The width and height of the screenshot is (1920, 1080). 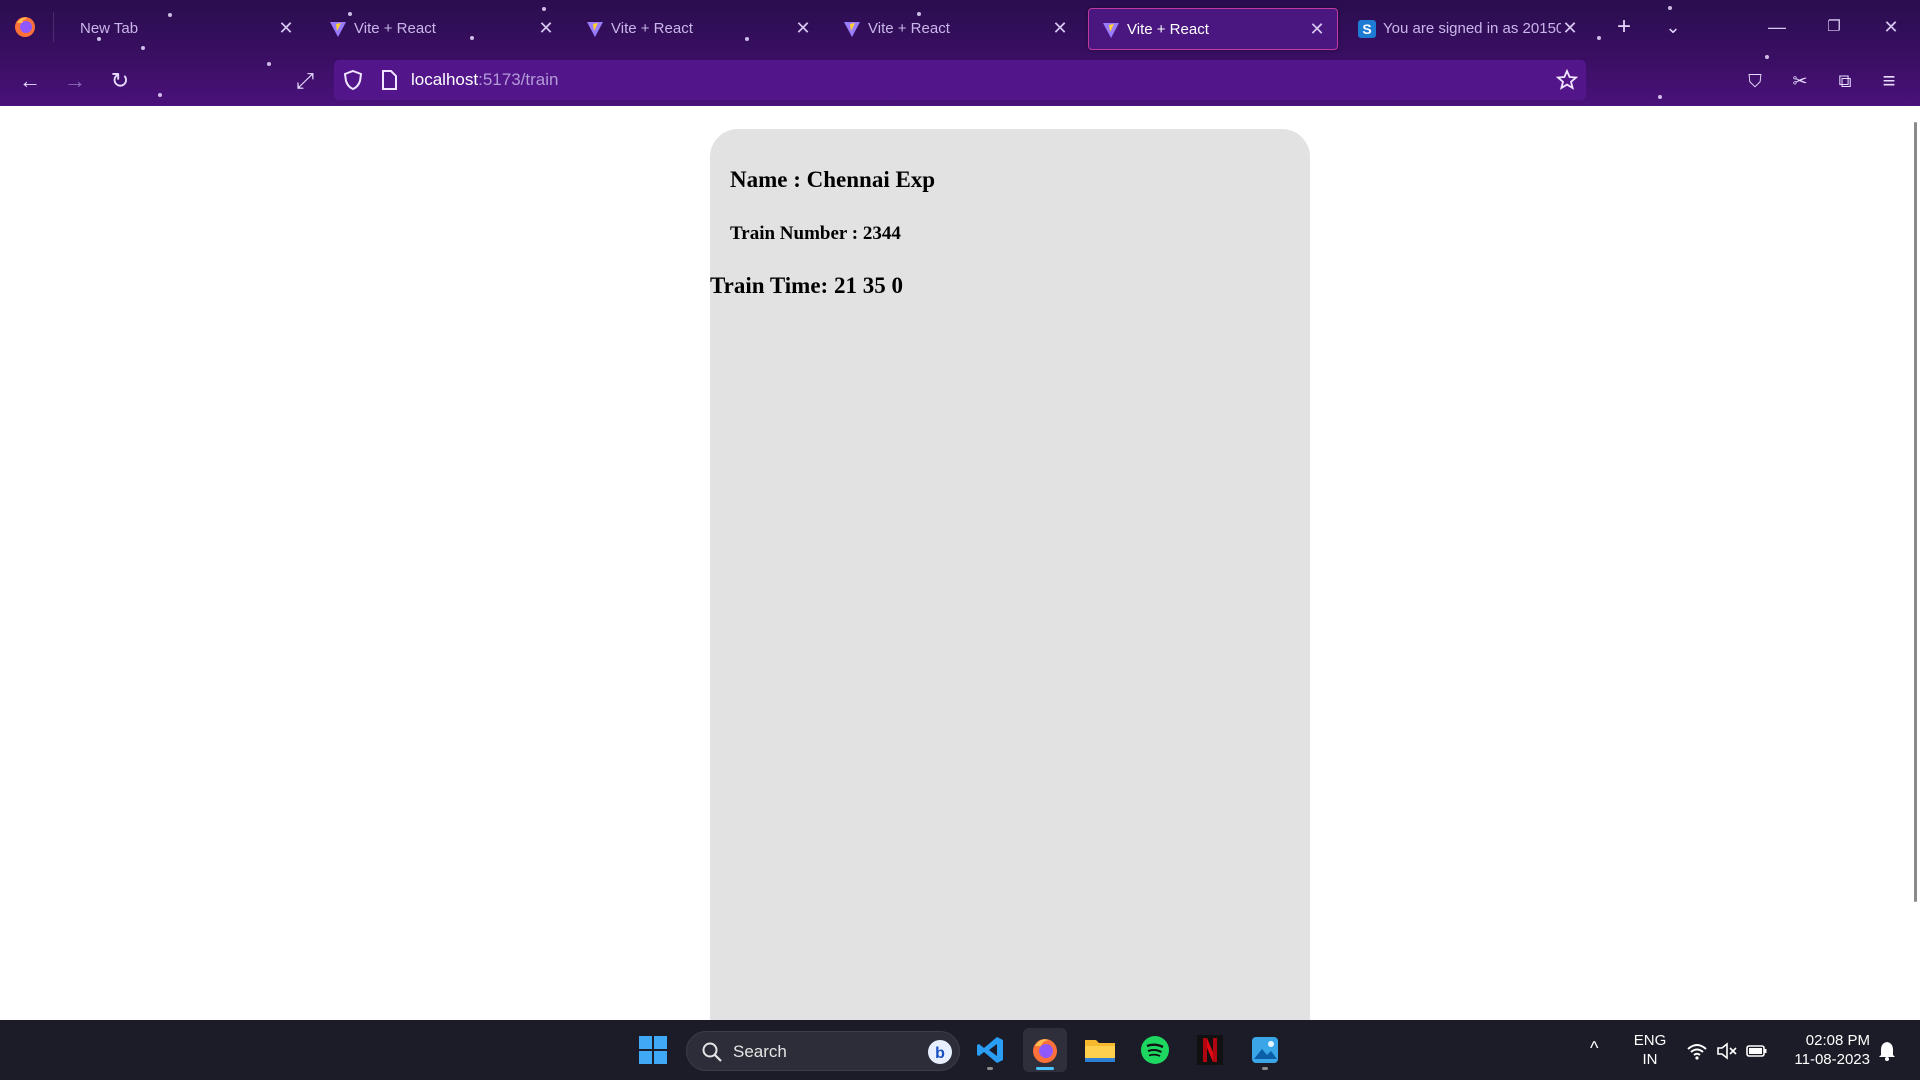 I want to click on back-arrow-icon: ←, so click(x=30, y=81).